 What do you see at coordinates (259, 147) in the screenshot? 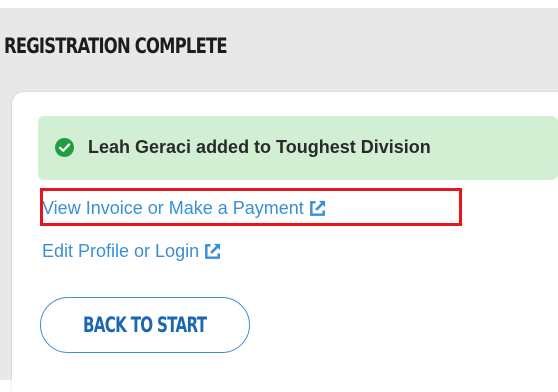
I see `success-message: Leah Geraci added to Toughest Division` at bounding box center [259, 147].